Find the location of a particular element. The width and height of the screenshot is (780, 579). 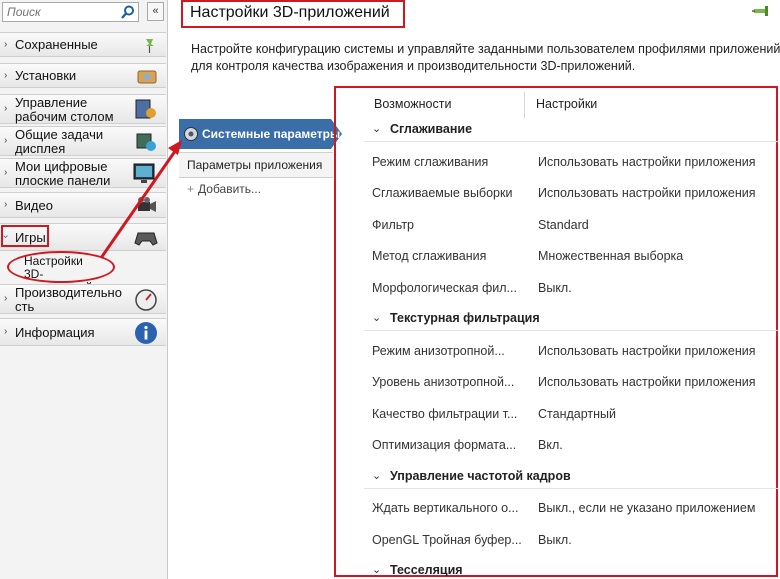

sidebar-item-label: Видео is located at coordinates (34, 205).